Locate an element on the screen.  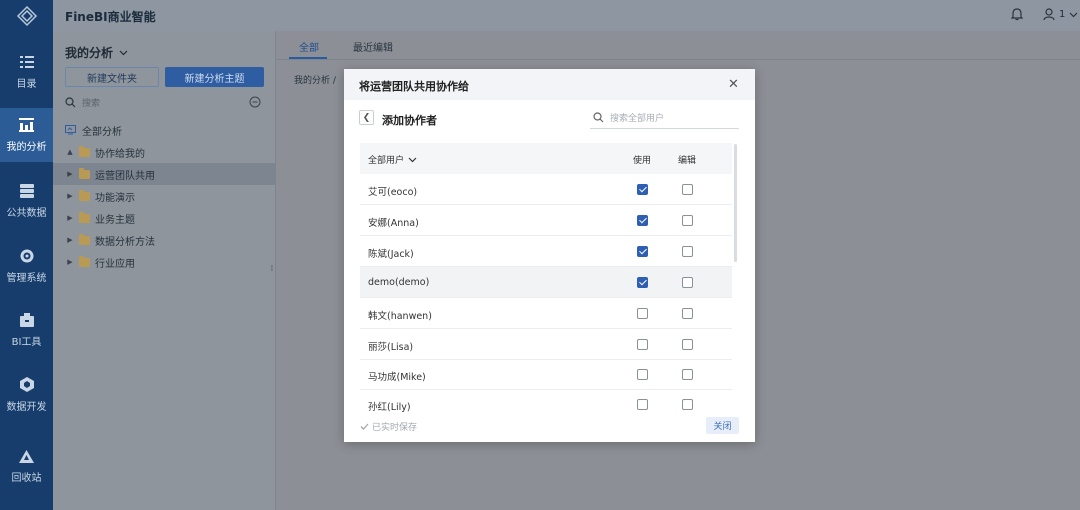
scrollbar is located at coordinates (735, 203).